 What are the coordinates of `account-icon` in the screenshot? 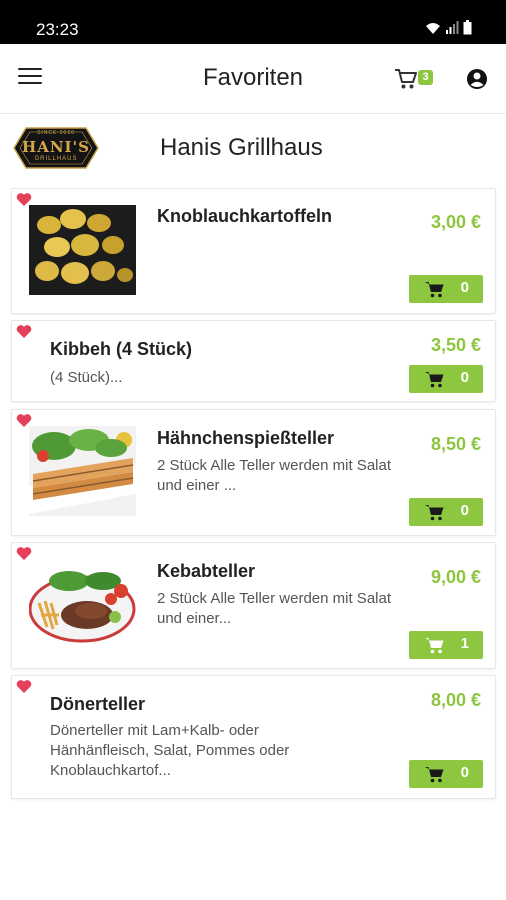 It's located at (477, 79).